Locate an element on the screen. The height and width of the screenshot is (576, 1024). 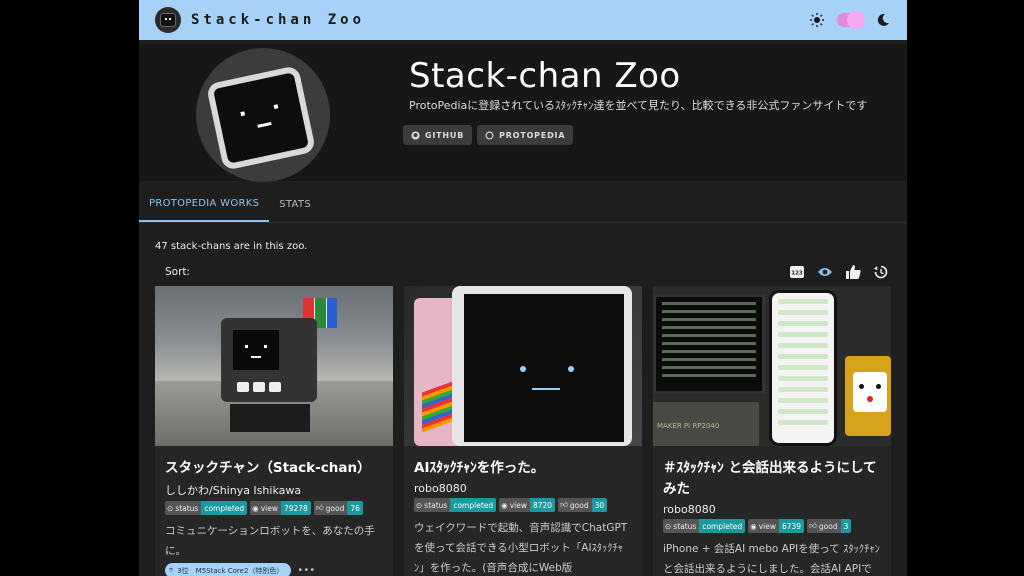
tab-protopedia-works: PROTOPEDIA WORKS is located at coordinates (204, 204).